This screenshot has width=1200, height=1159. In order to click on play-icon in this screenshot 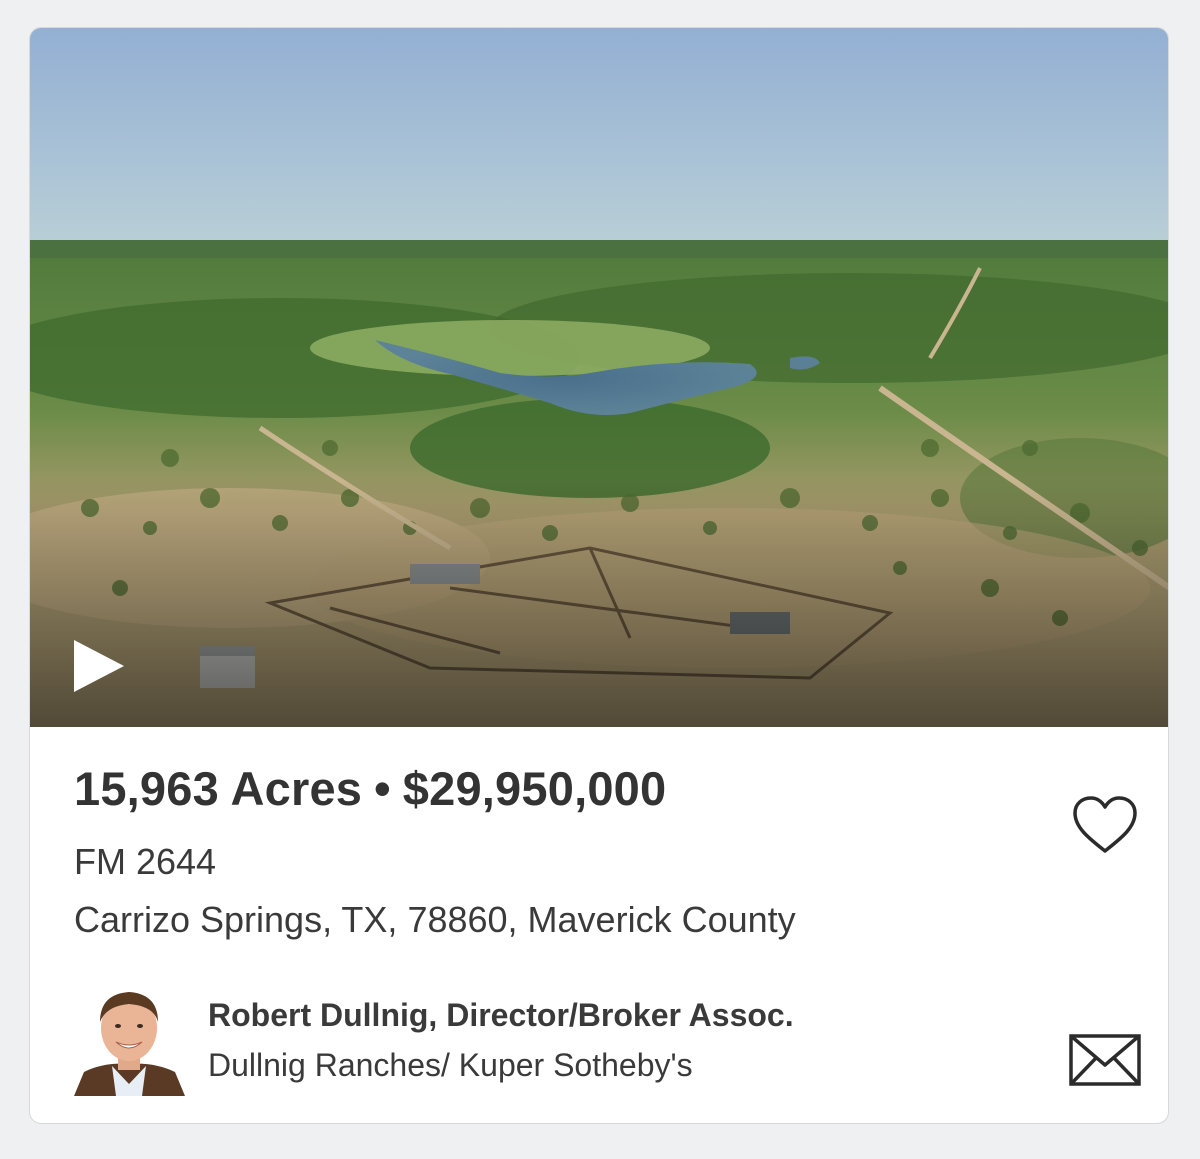, I will do `click(99, 666)`.